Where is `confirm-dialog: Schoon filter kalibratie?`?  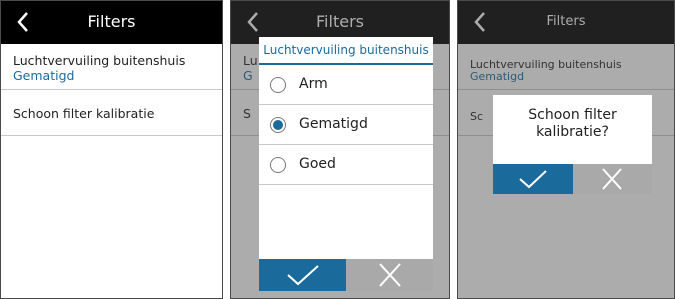
confirm-dialog: Schoon filter kalibratie? is located at coordinates (572, 144).